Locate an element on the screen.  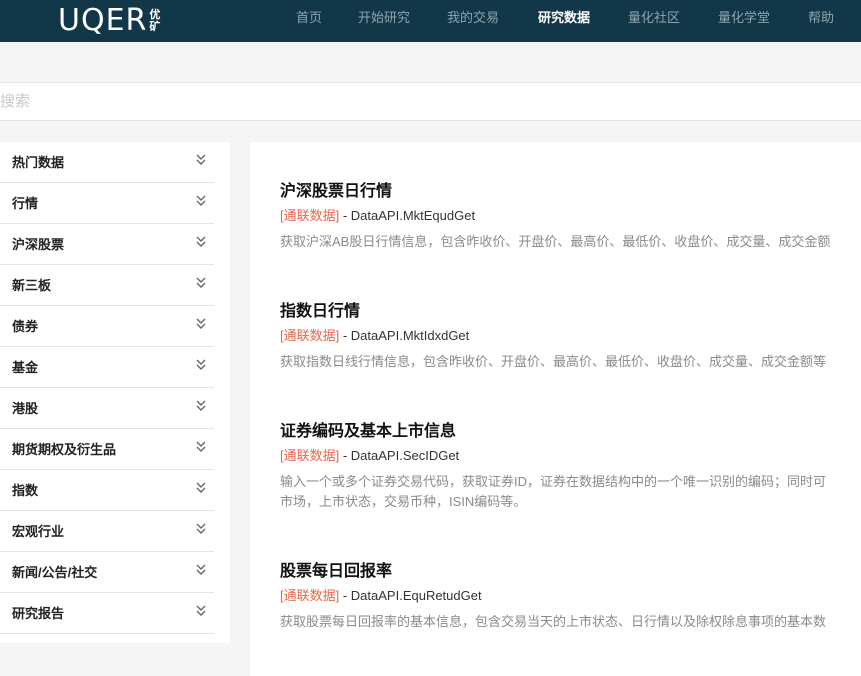
sidebar-item-market: 行情 is located at coordinates (107, 203).